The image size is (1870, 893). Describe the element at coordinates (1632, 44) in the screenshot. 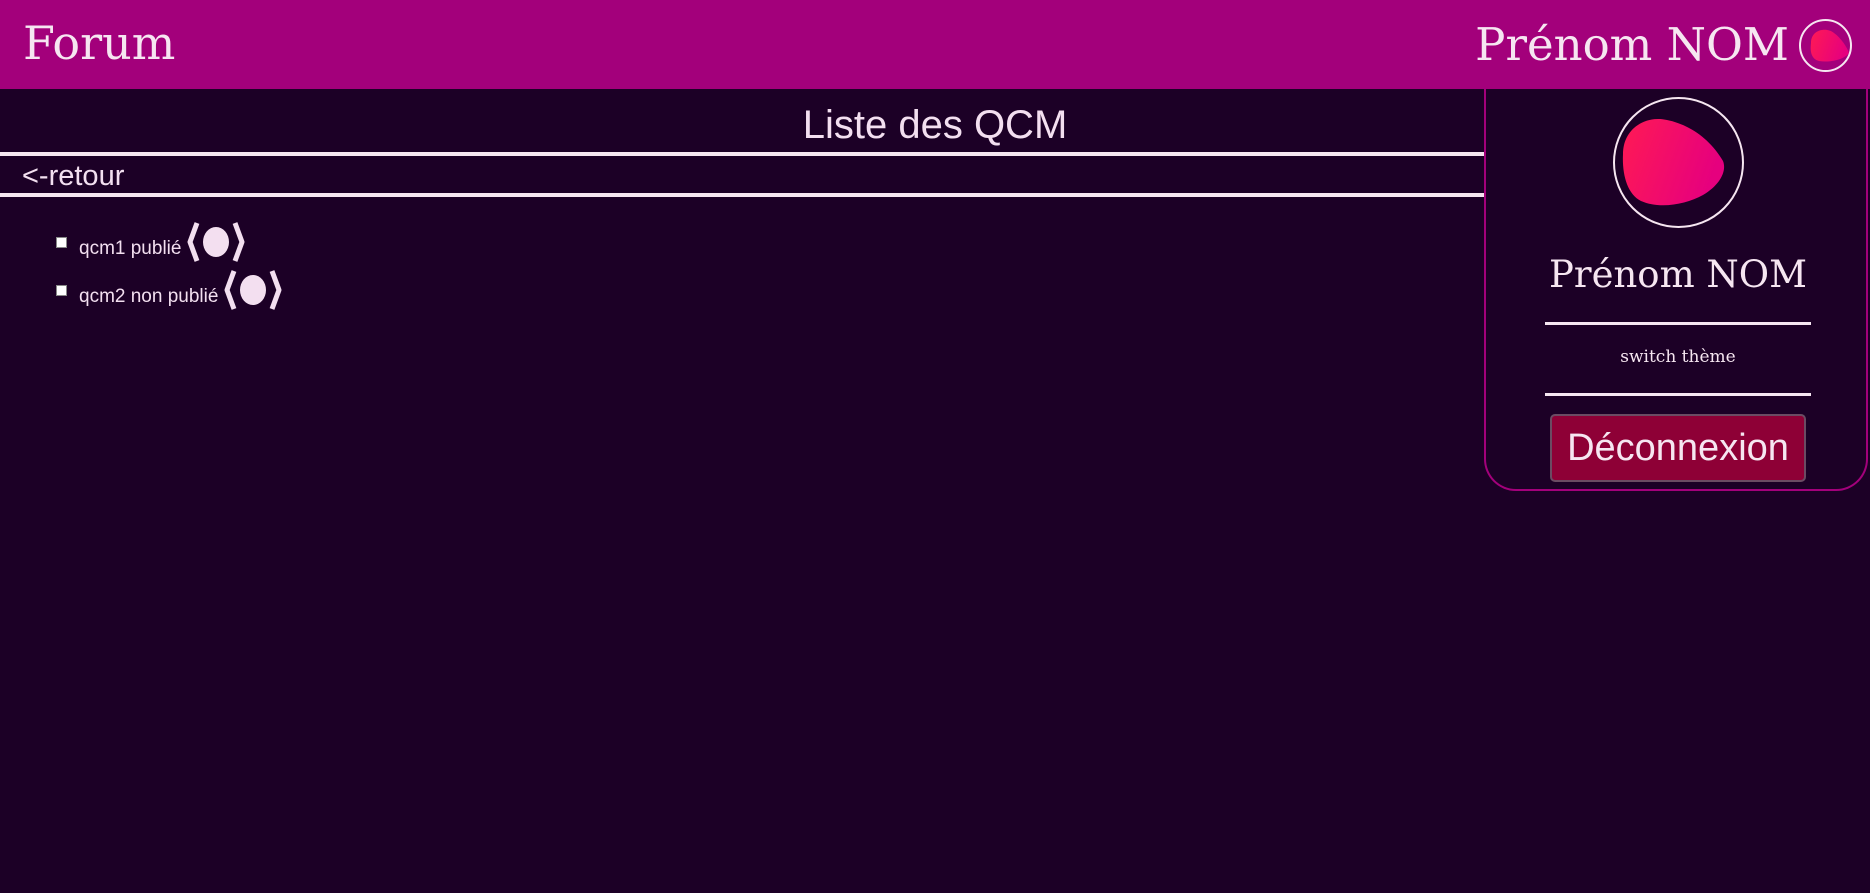

I see `header-username: Prénom NOM` at that location.